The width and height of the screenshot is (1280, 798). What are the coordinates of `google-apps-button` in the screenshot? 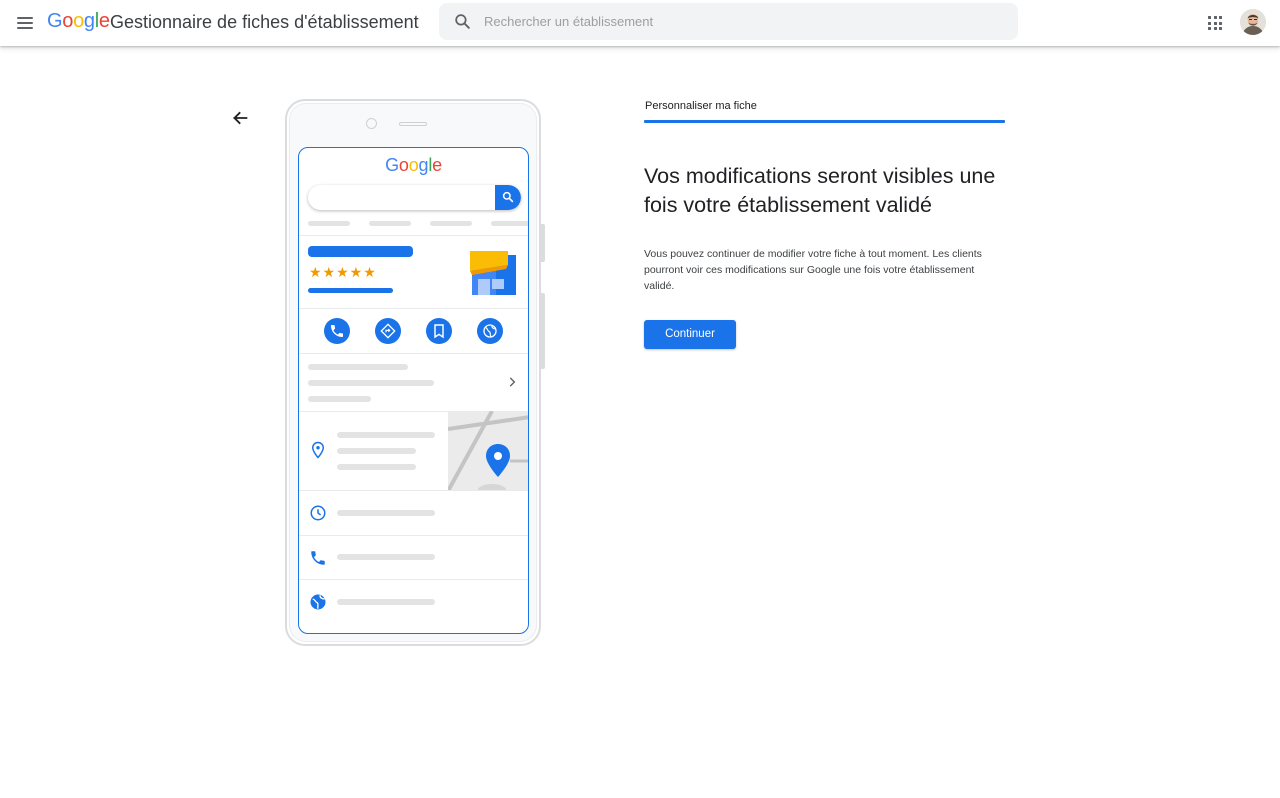 It's located at (1215, 23).